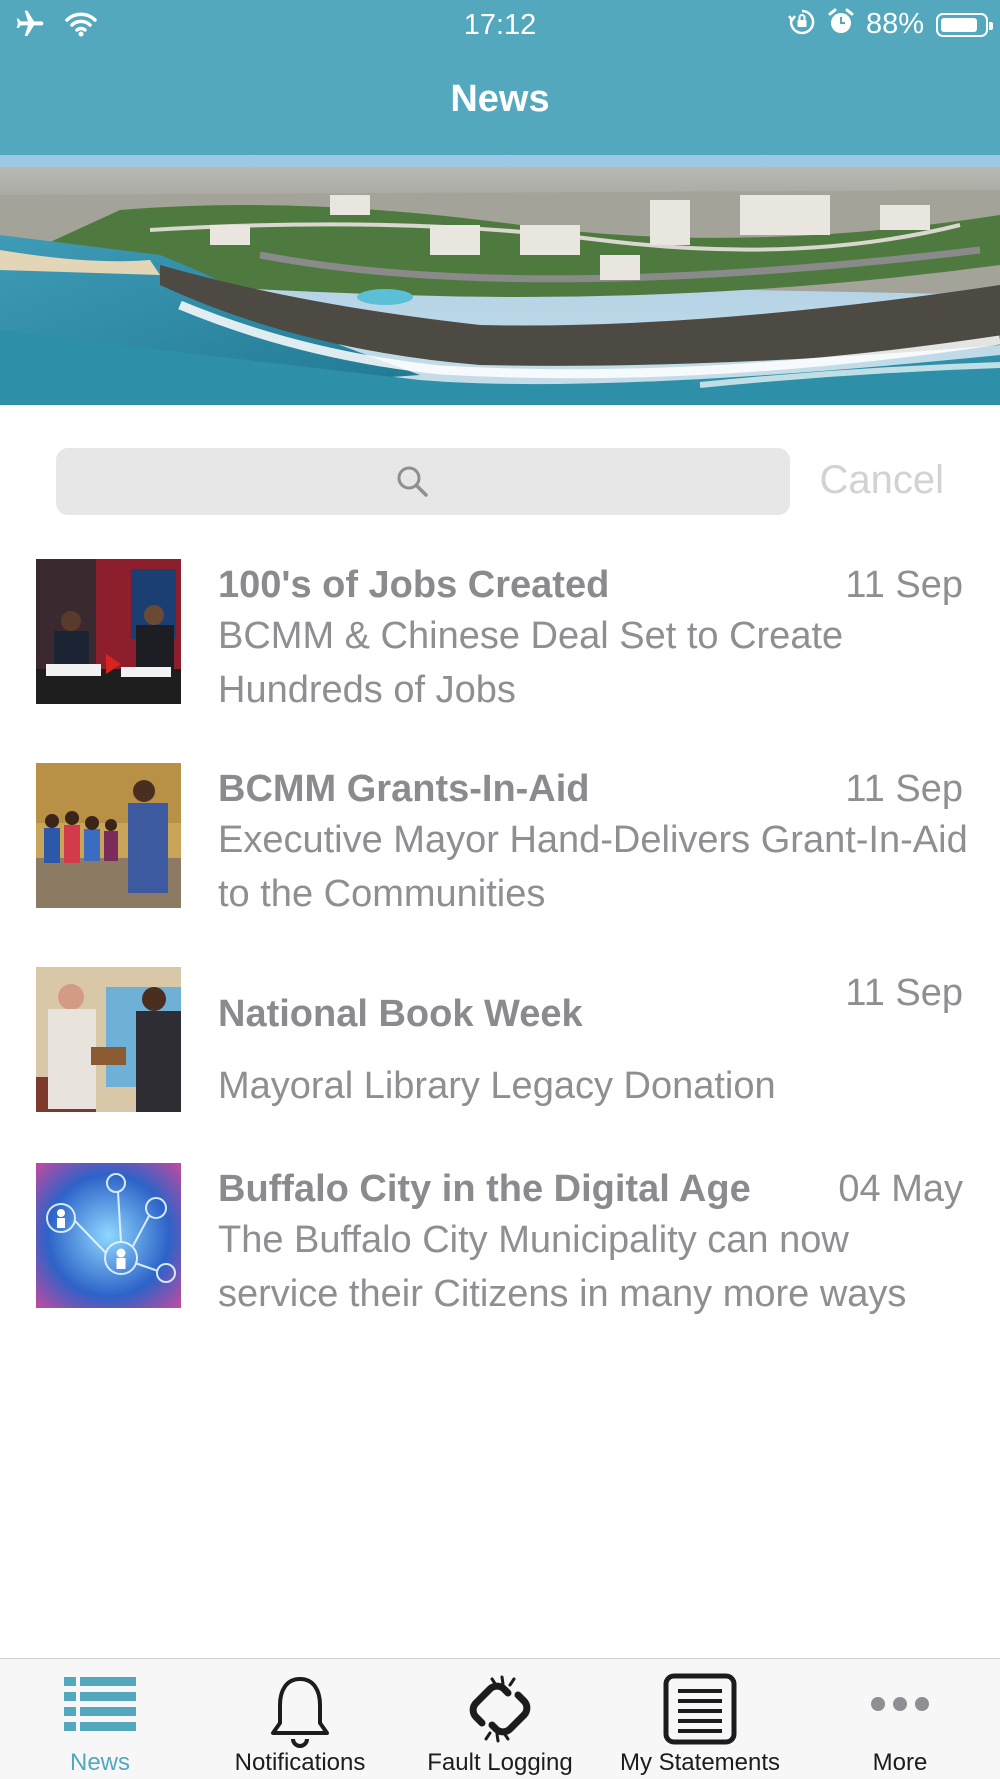 The width and height of the screenshot is (1000, 1779). I want to click on list-icon, so click(100, 1711).